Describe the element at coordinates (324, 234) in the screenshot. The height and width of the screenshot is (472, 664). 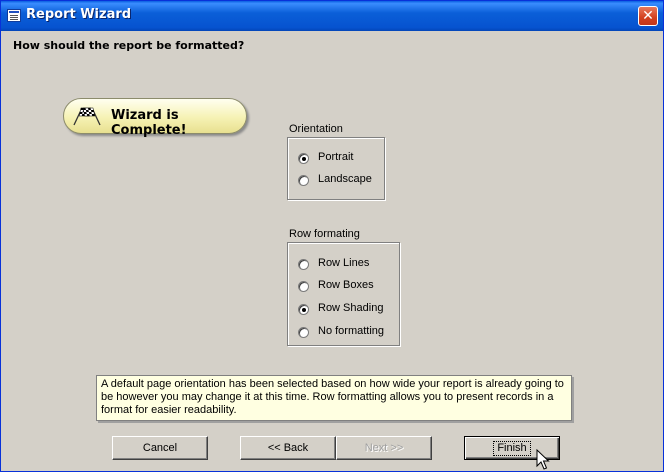
I see `row-formatting-label: Row formating` at that location.